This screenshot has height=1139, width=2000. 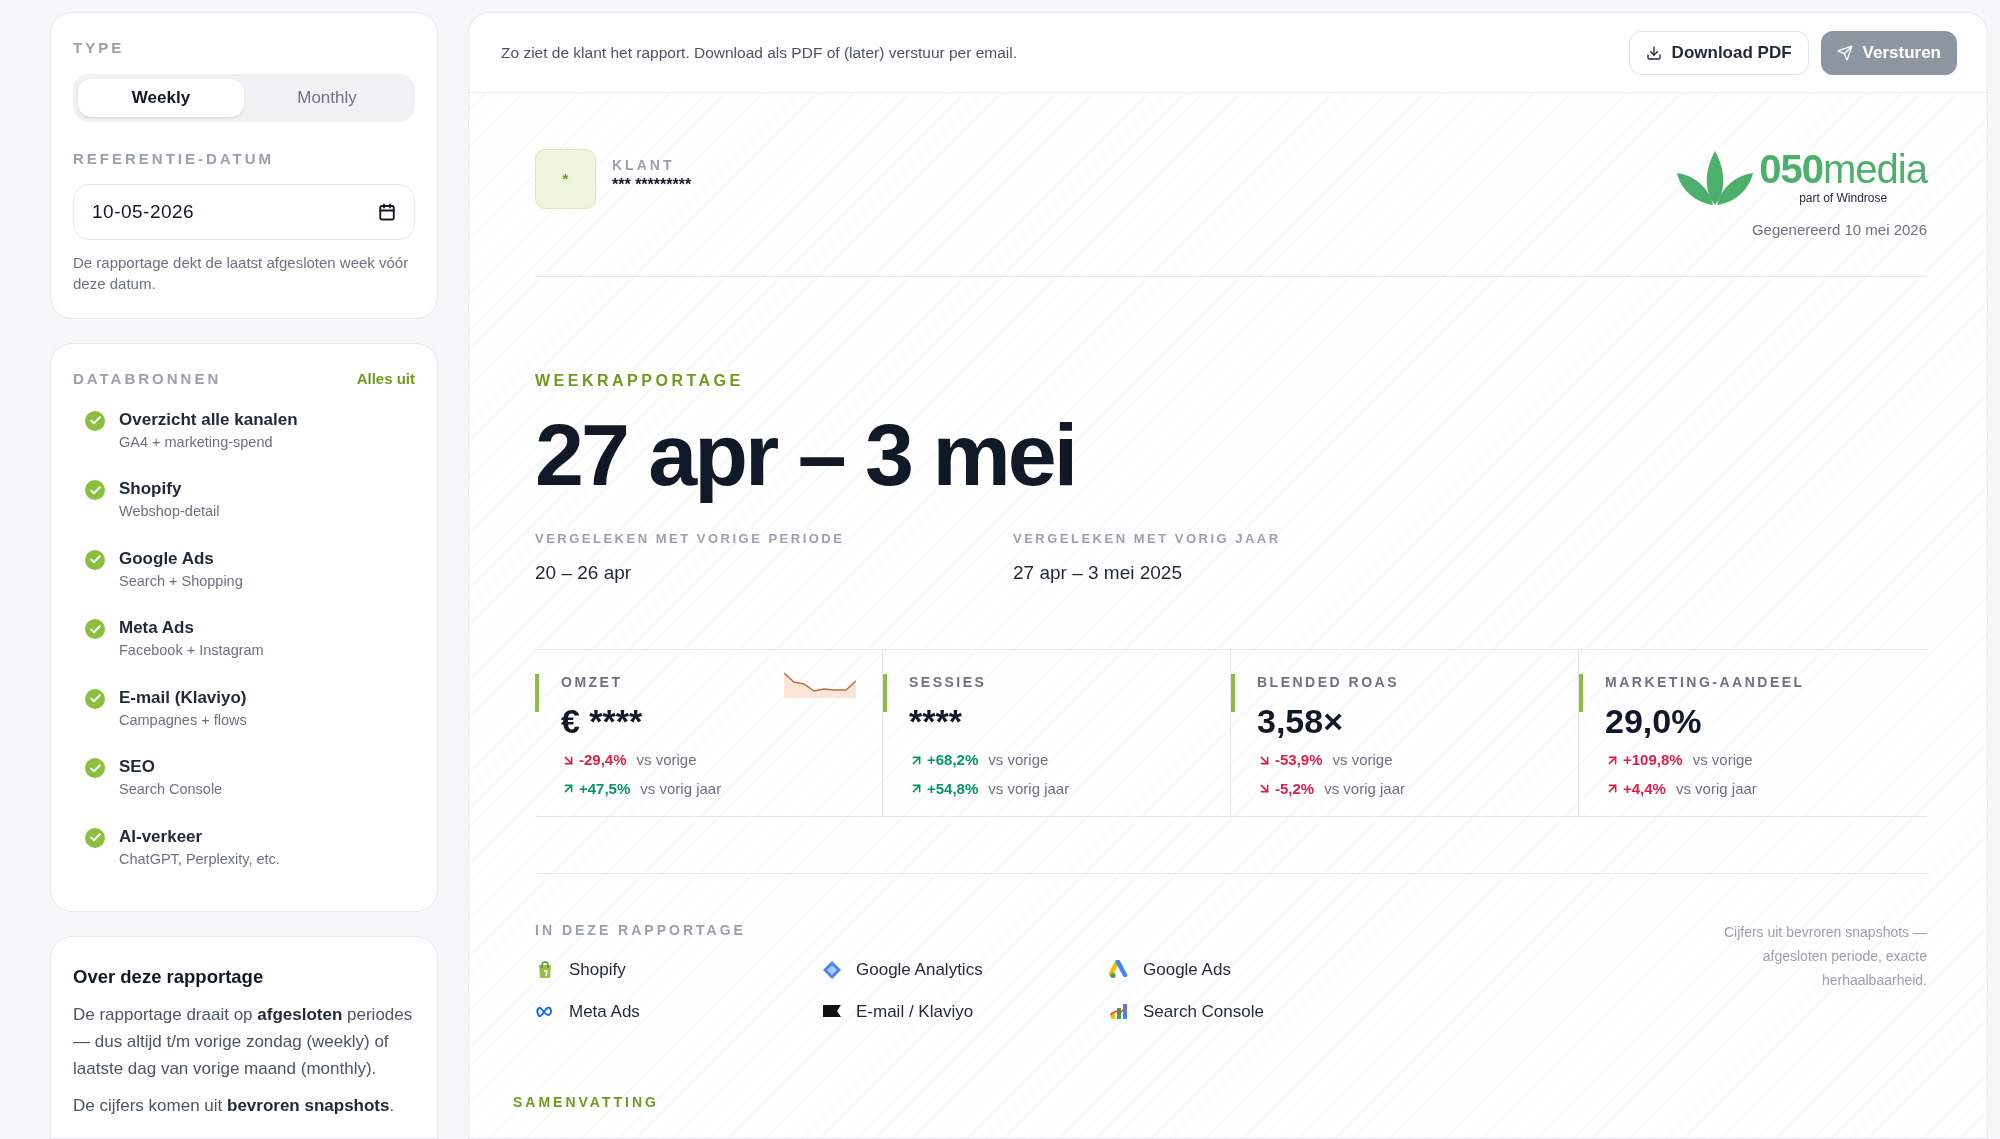 I want to click on source-name: Google Analytics, so click(x=919, y=970).